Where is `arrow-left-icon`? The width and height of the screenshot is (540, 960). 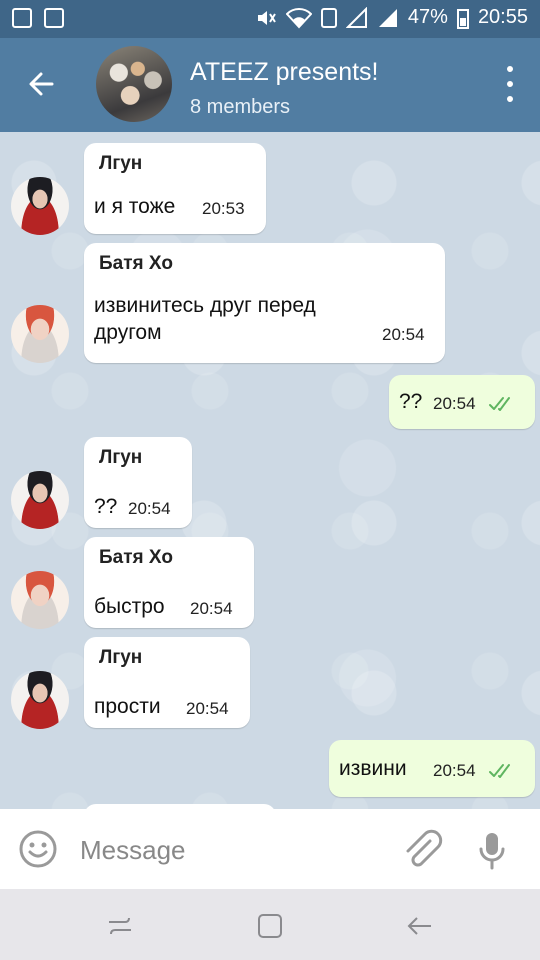 arrow-left-icon is located at coordinates (41, 84).